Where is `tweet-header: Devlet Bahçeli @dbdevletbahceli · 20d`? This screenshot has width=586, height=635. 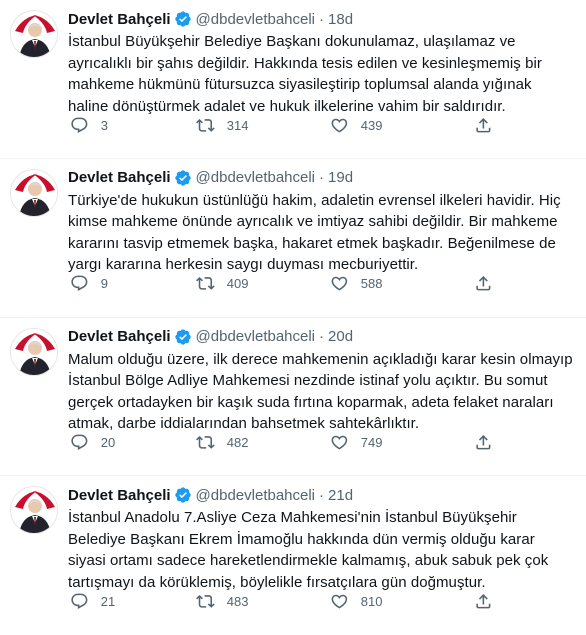
tweet-header: Devlet Bahçeli @dbdevletbahceli · 20d is located at coordinates (322, 337).